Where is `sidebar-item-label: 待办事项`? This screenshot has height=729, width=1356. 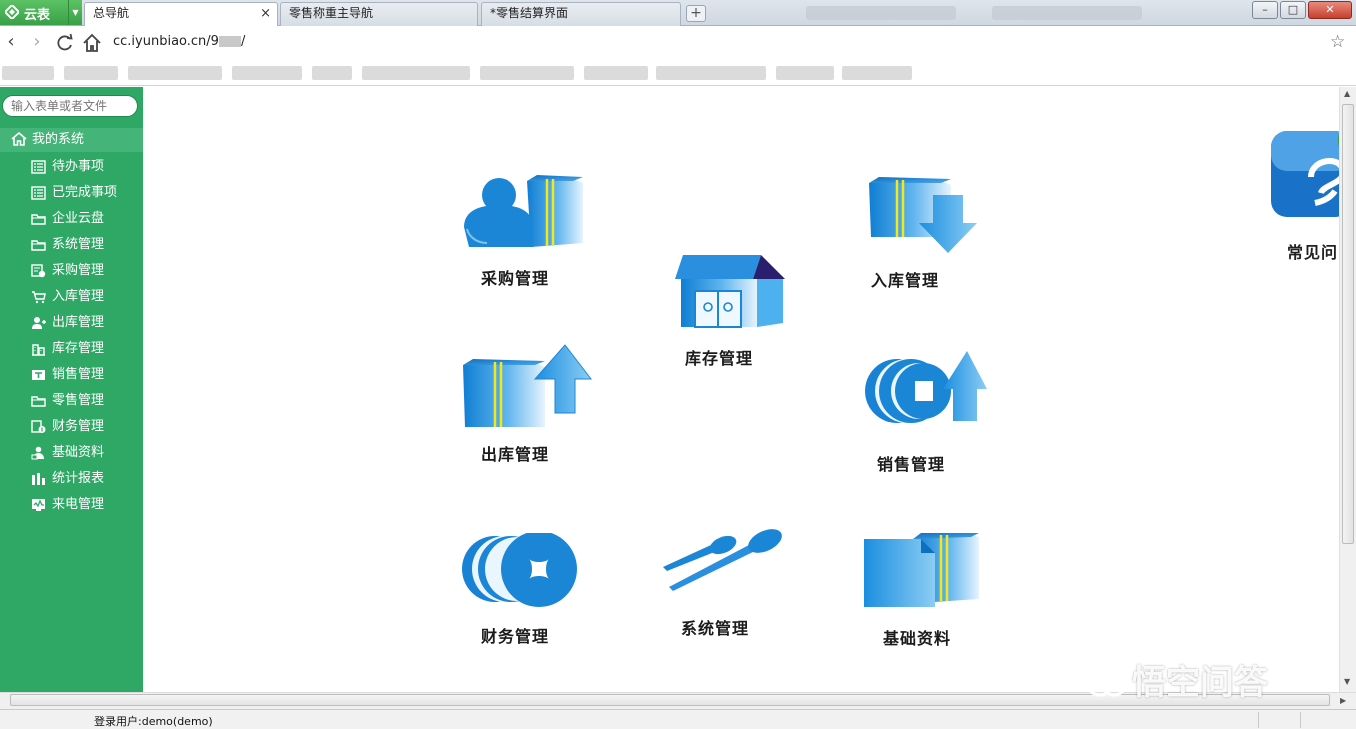
sidebar-item-label: 待办事项 is located at coordinates (78, 166).